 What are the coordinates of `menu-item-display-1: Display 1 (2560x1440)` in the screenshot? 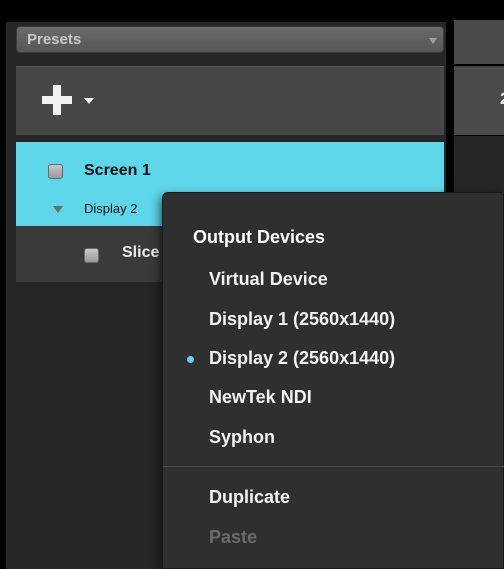 It's located at (302, 319).